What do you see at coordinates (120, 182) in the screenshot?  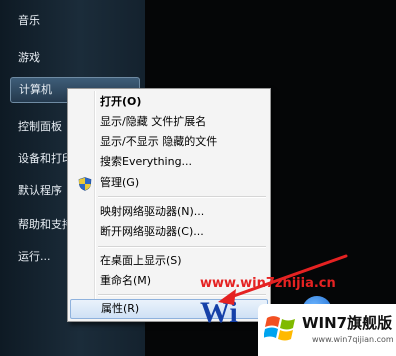 I see `menu-item-manage-label: 管理(G)` at bounding box center [120, 182].